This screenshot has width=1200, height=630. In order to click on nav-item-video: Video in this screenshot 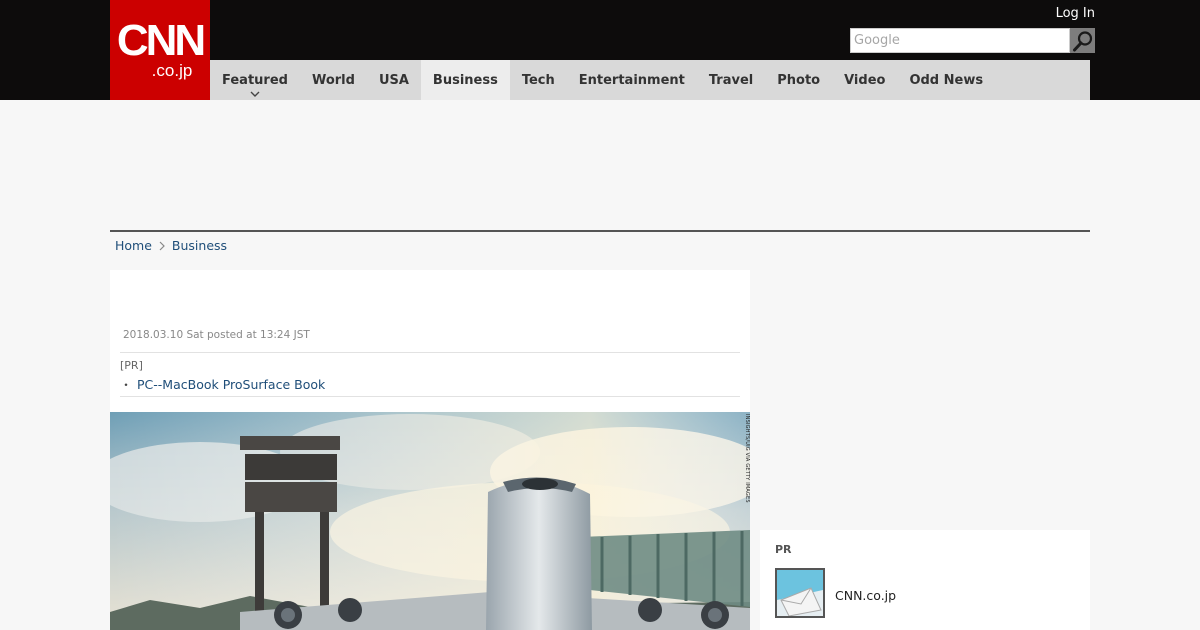, I will do `click(864, 80)`.